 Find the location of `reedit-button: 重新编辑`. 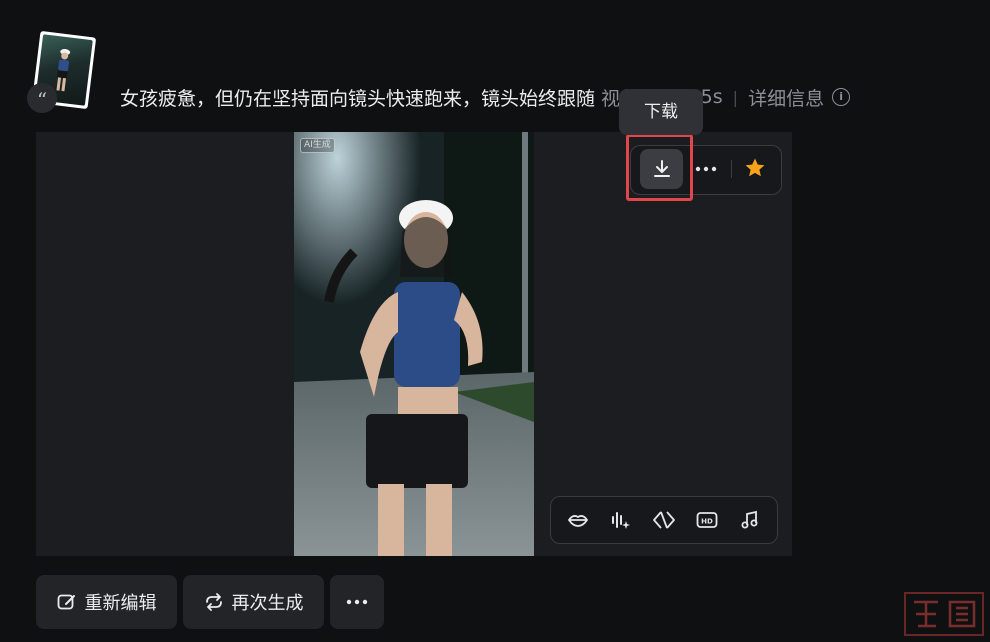

reedit-button: 重新编辑 is located at coordinates (106, 602).